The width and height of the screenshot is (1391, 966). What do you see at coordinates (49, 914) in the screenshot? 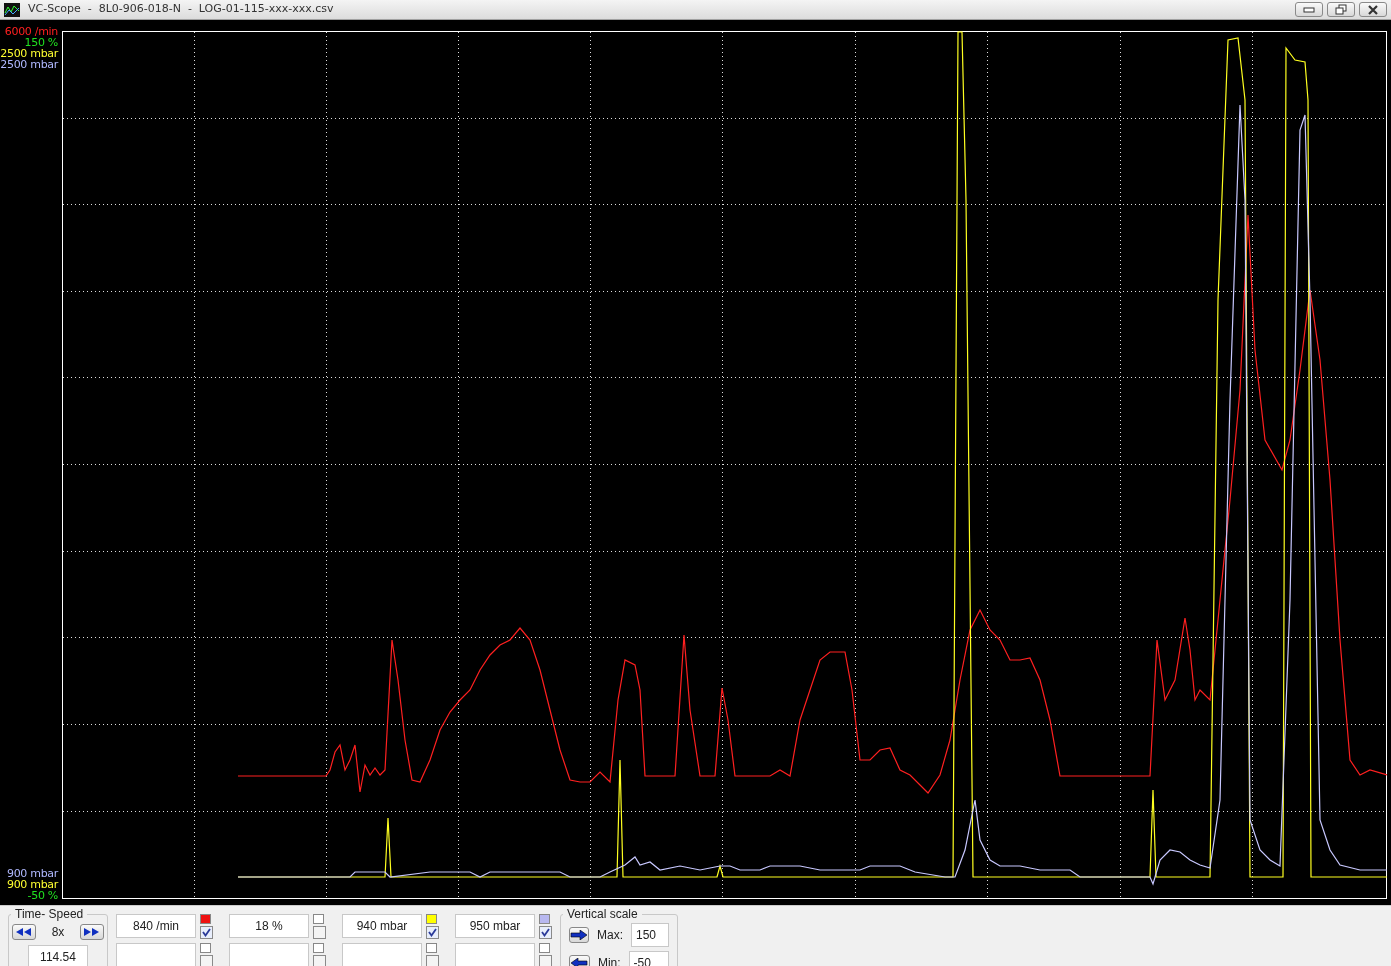
I see `group-legend: Time- Speed` at bounding box center [49, 914].